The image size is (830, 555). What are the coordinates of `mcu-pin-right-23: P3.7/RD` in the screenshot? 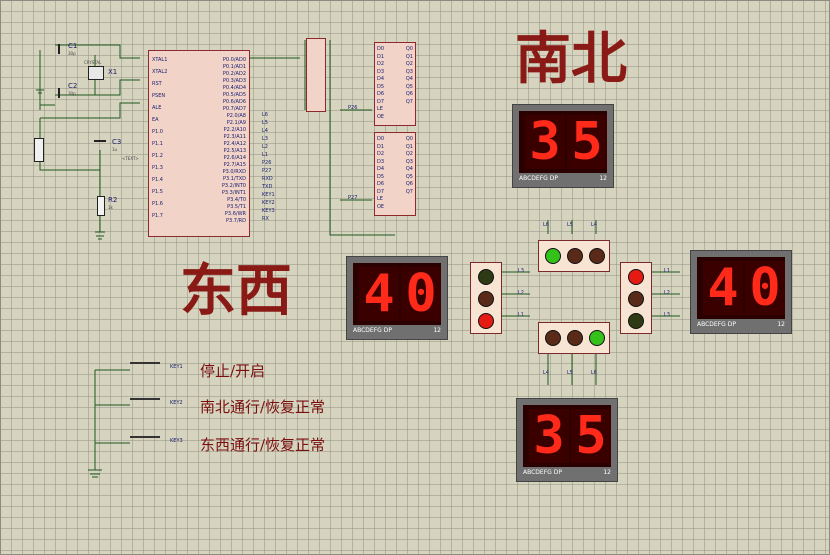 It's located at (236, 221).